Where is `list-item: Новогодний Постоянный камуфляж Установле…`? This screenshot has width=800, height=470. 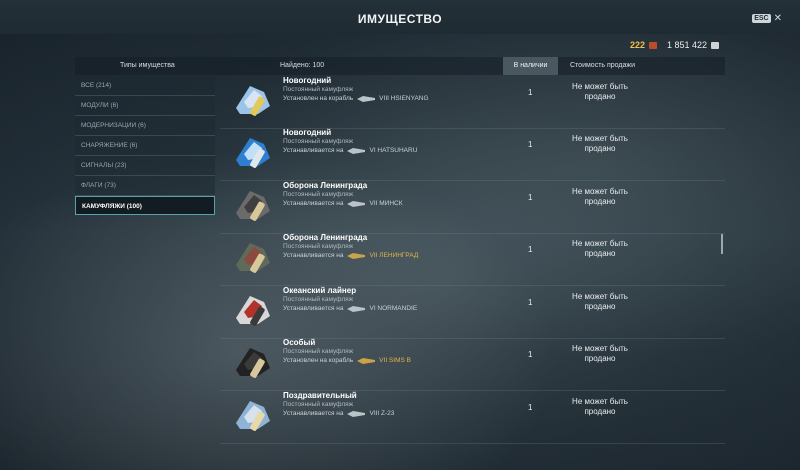 list-item: Новогодний Постоянный камуфляж Установле… is located at coordinates (472, 102).